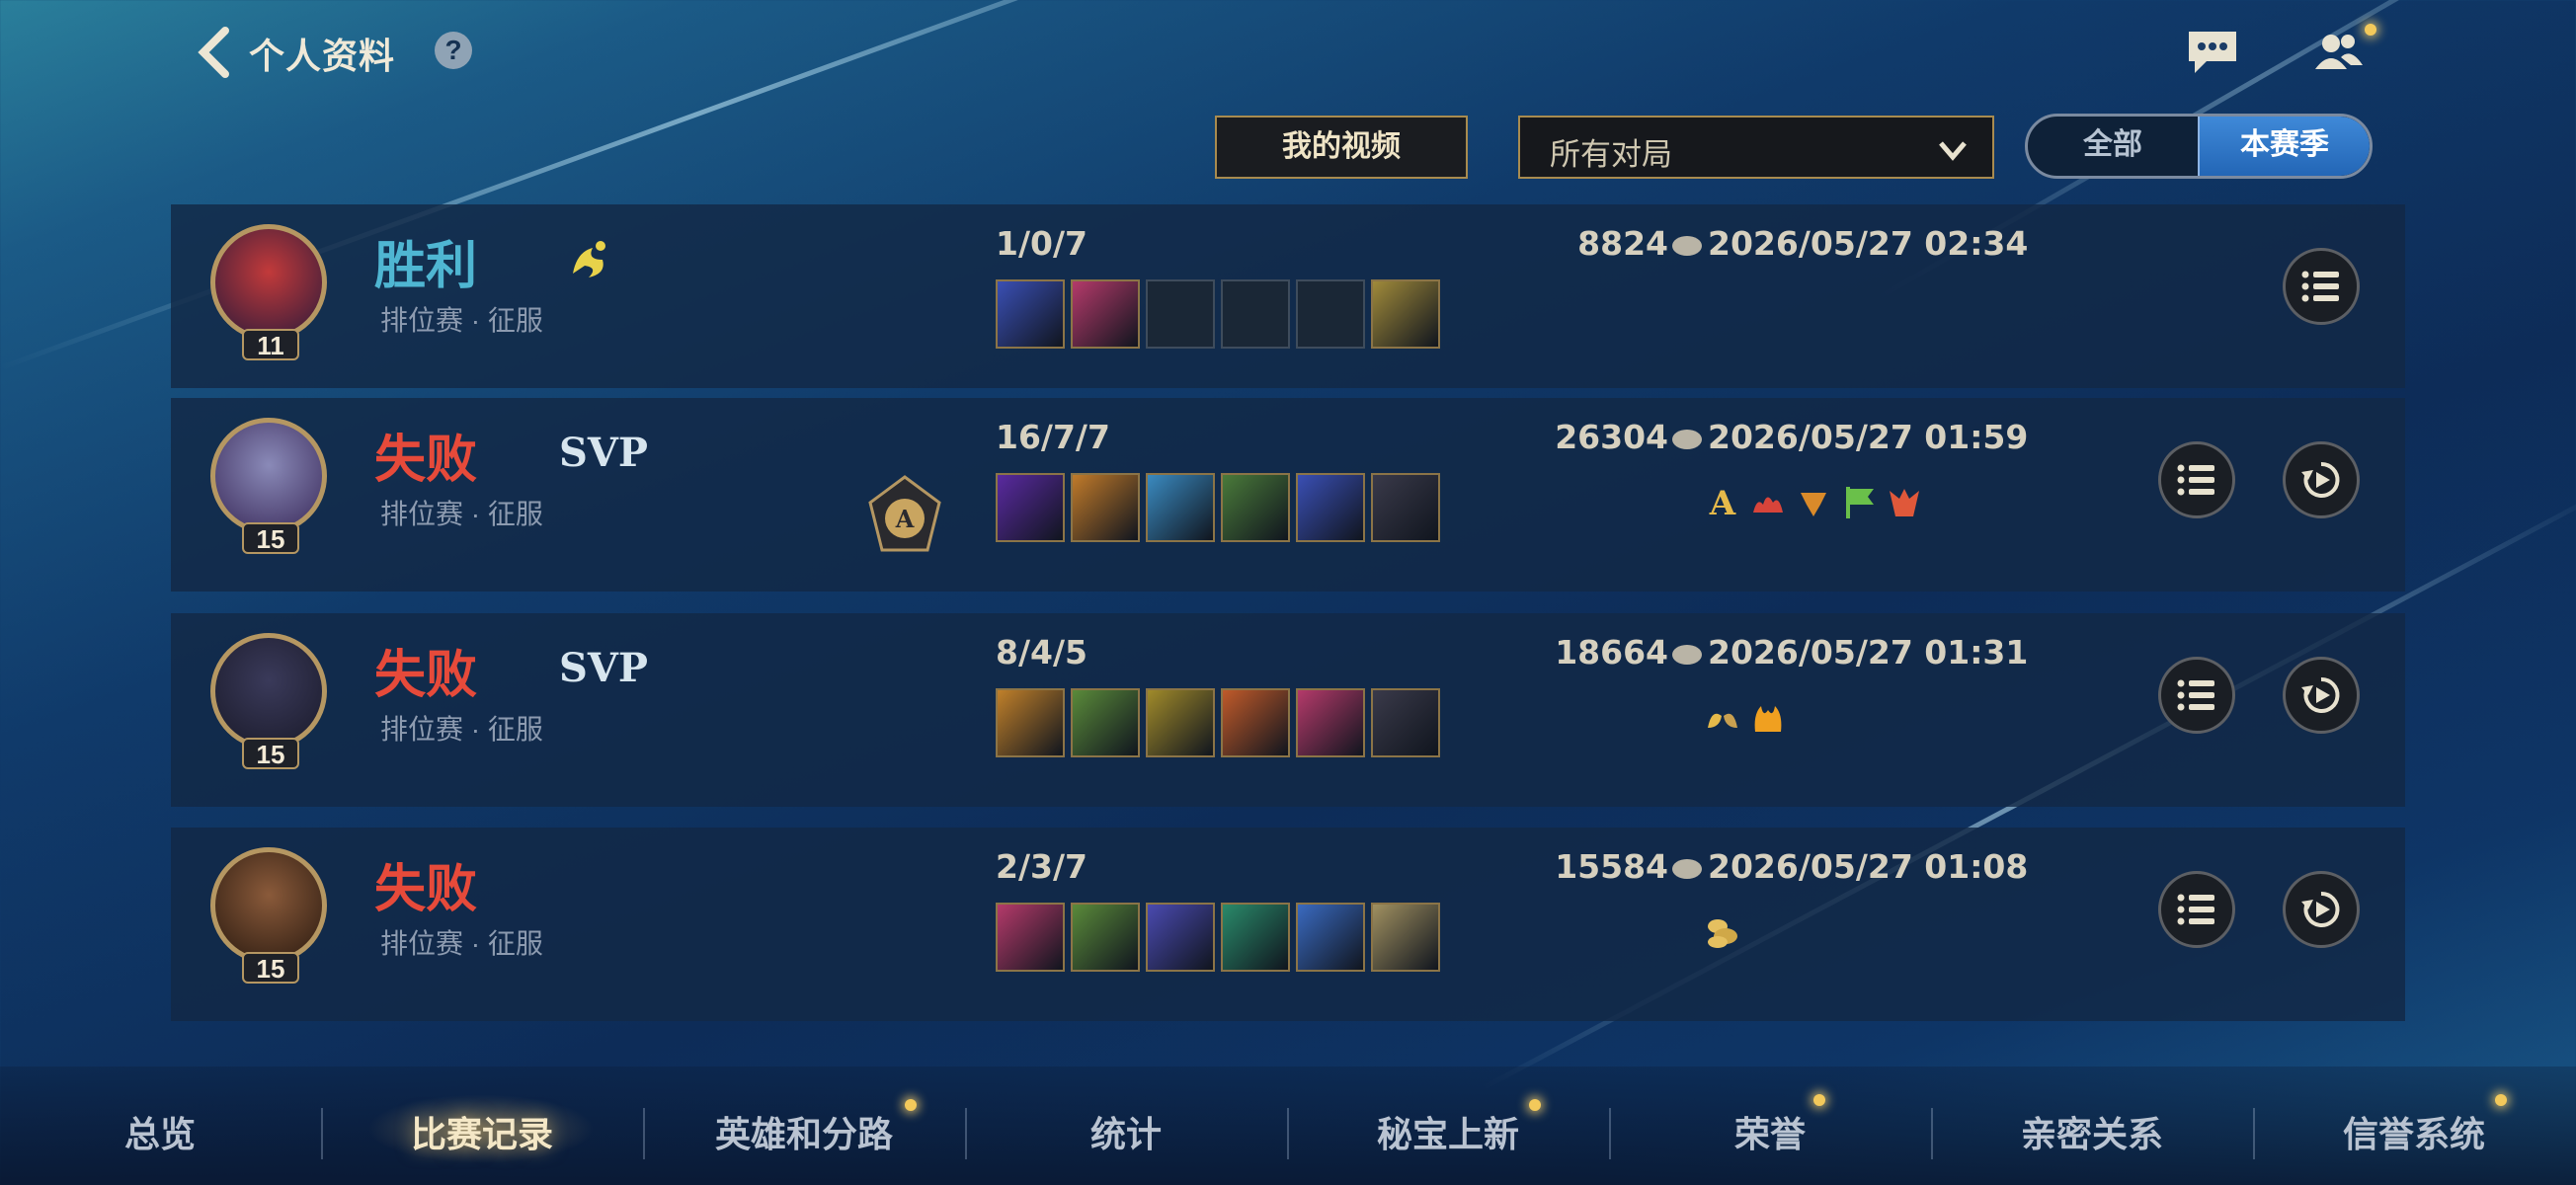 The image size is (2576, 1185). What do you see at coordinates (1126, 1132) in the screenshot?
I see `nav-tab: 统计` at bounding box center [1126, 1132].